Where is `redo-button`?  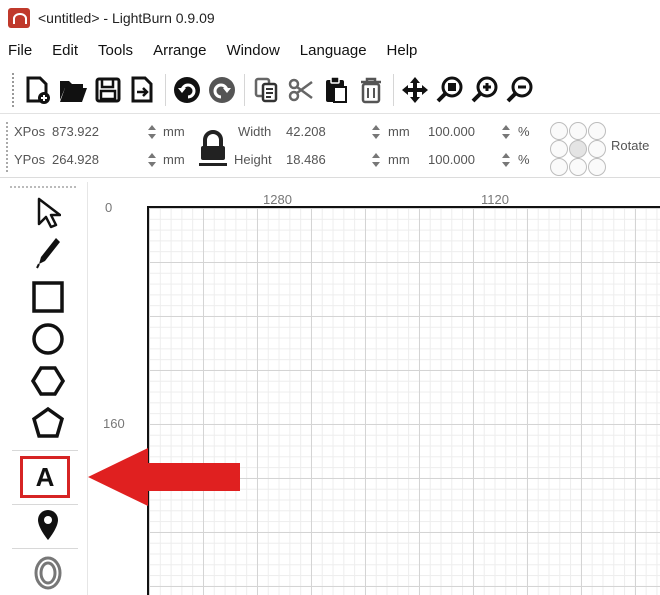
redo-button is located at coordinates (222, 90).